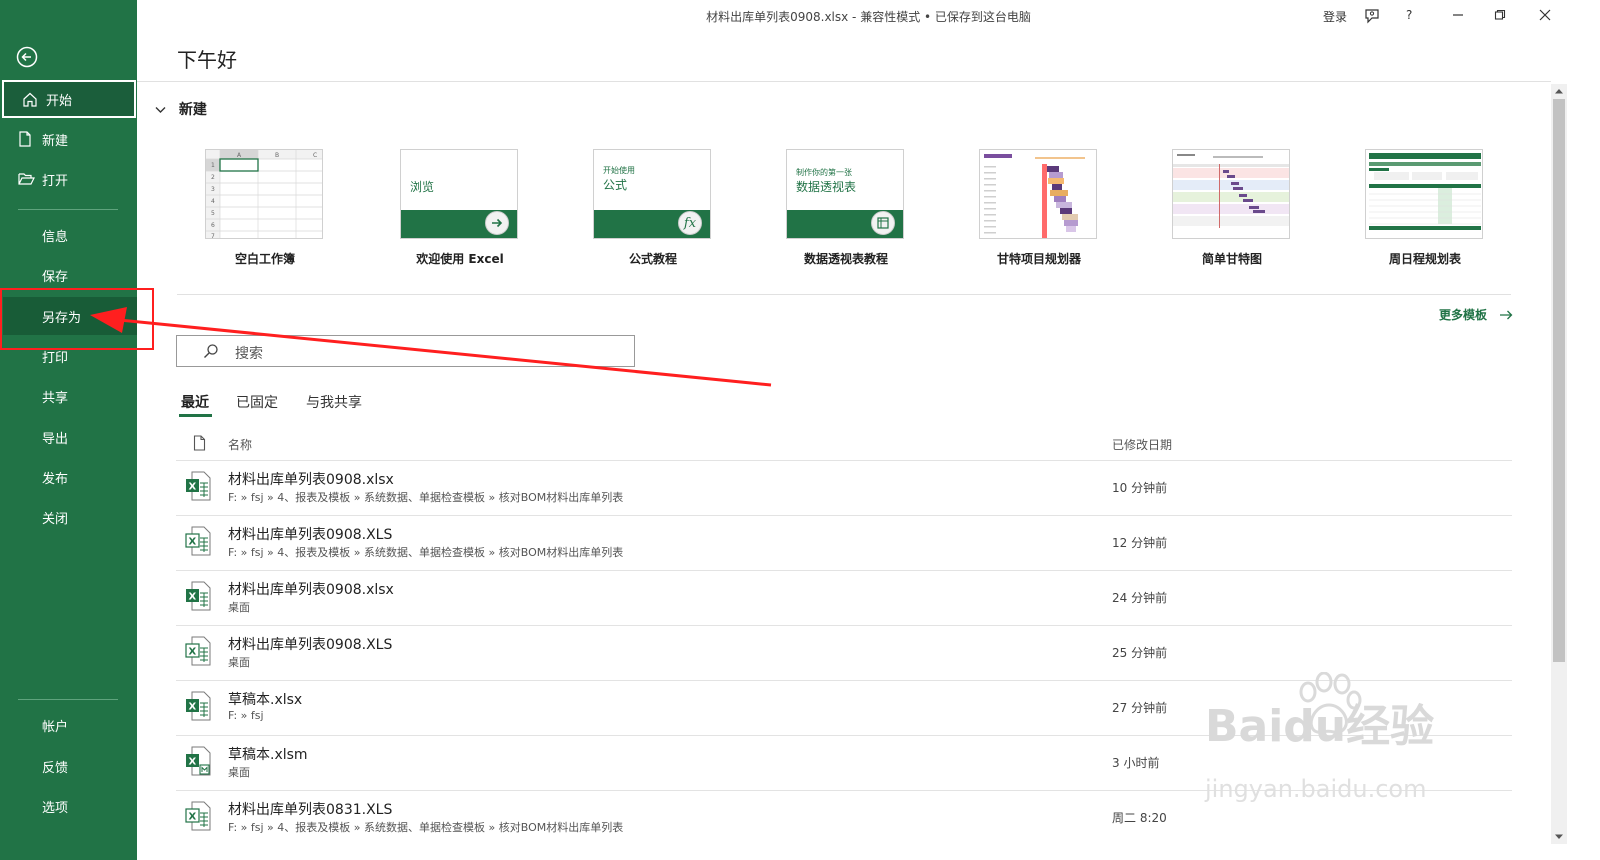 This screenshot has width=1600, height=860. Describe the element at coordinates (68, 179) in the screenshot. I see `nav-open: 打开` at that location.